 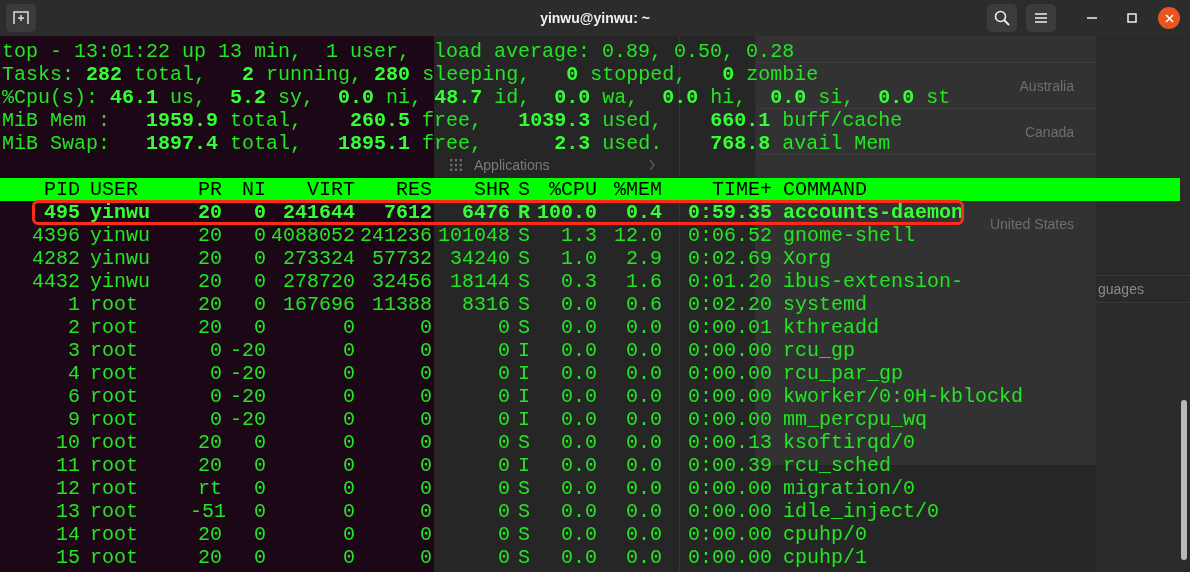 I want to click on column-header: %MEM, so click(x=629, y=189).